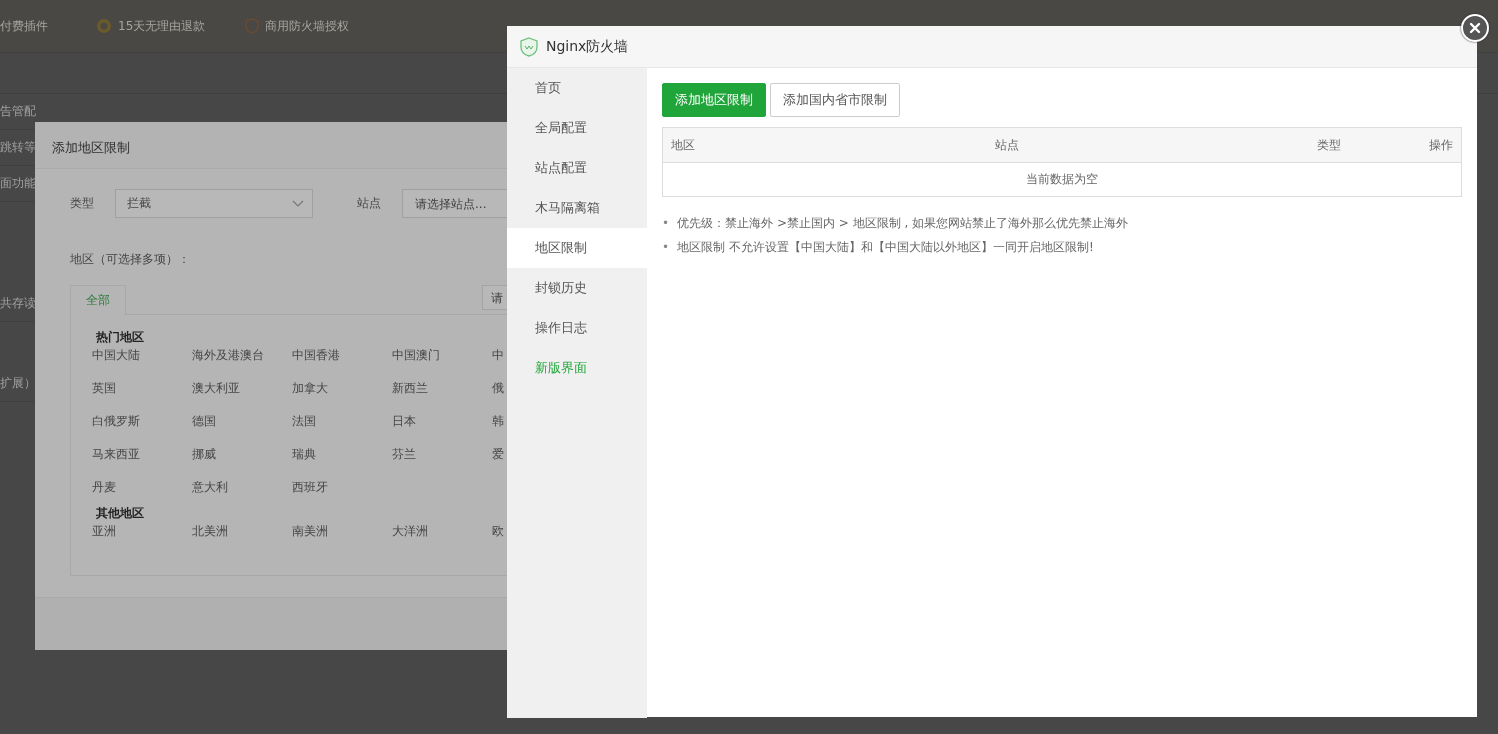 Image resolution: width=1498 pixels, height=734 pixels. Describe the element at coordinates (498, 454) in the screenshot. I see `region-option: 爱` at that location.